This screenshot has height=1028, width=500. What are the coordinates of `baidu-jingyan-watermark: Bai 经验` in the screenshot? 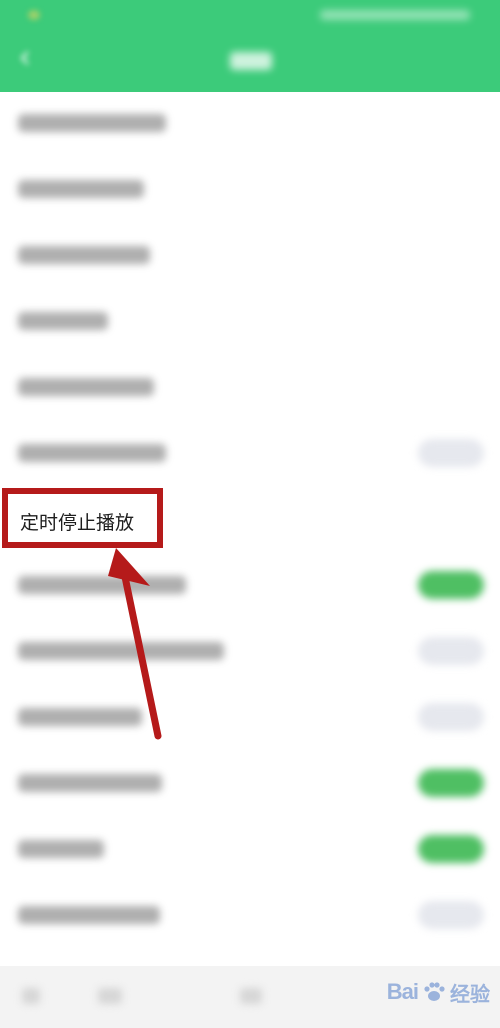 It's located at (438, 992).